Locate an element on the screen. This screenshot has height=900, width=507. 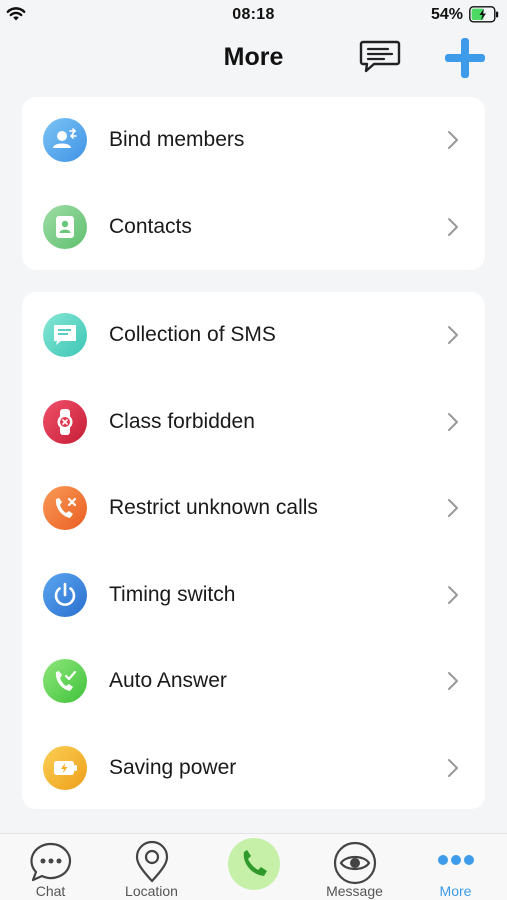
menu-item-timing-switch: Timing switch is located at coordinates (253, 595).